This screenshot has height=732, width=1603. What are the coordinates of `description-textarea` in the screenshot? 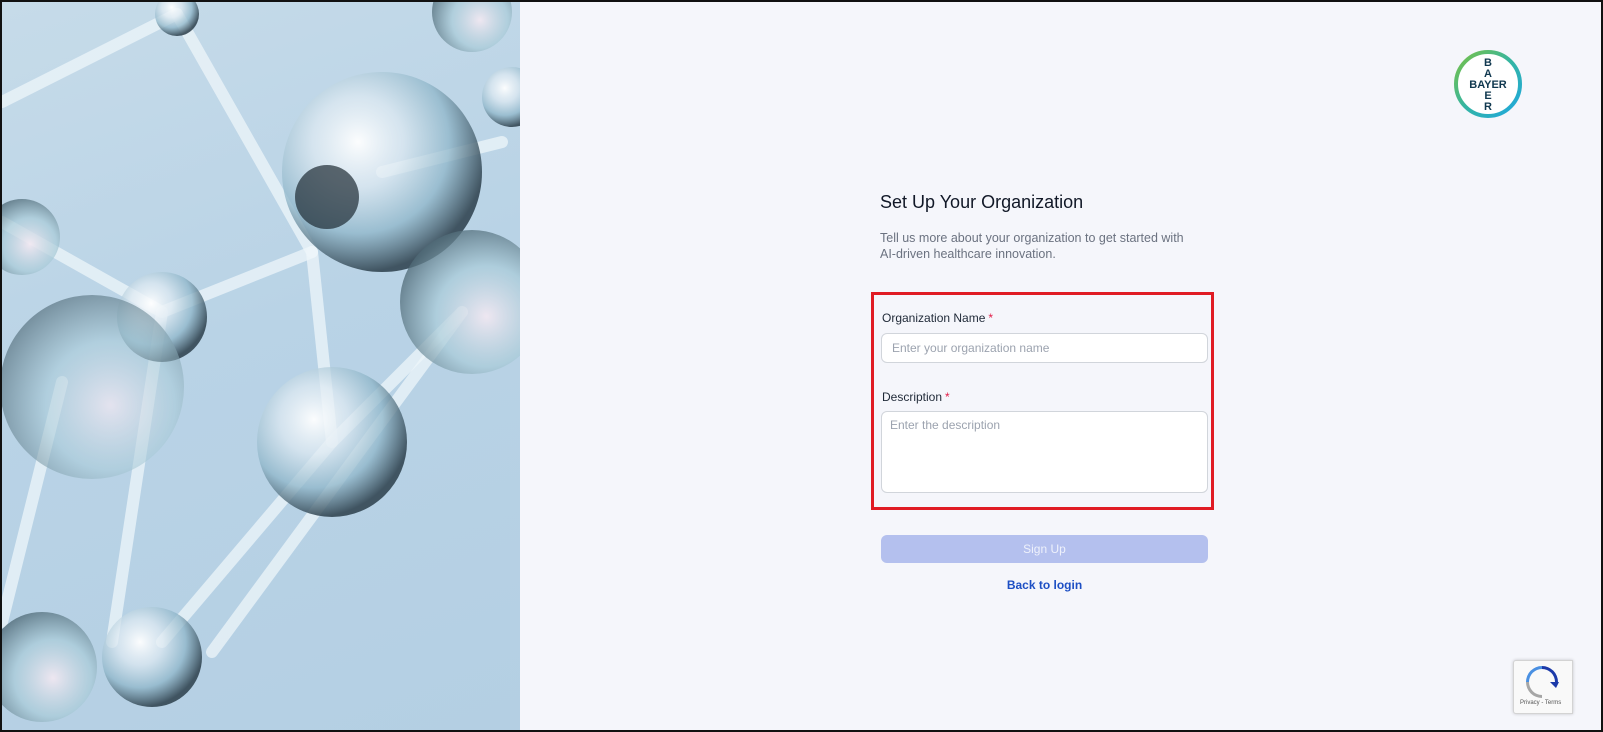 It's located at (1044, 452).